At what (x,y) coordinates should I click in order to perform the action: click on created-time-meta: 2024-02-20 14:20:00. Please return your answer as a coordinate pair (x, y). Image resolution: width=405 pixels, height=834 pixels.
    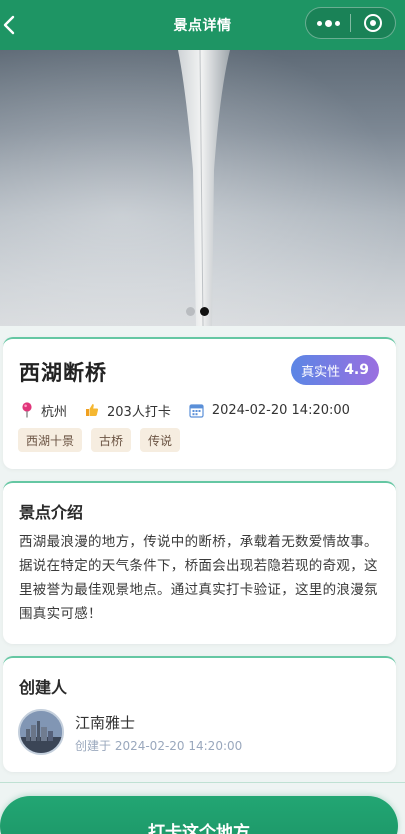
    Looking at the image, I should click on (269, 410).